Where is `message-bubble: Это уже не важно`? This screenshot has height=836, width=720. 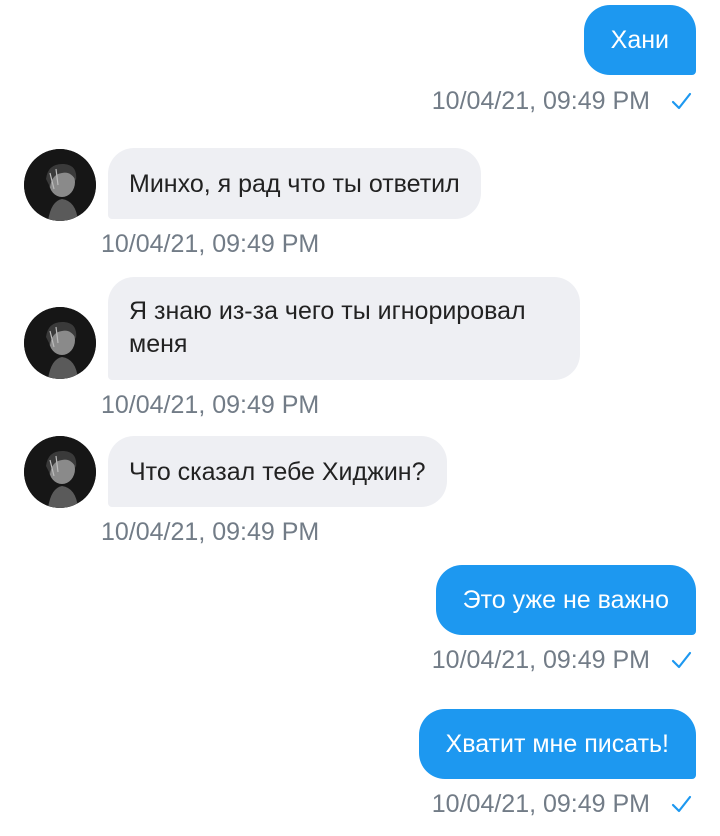
message-bubble: Это уже не важно is located at coordinates (565, 600).